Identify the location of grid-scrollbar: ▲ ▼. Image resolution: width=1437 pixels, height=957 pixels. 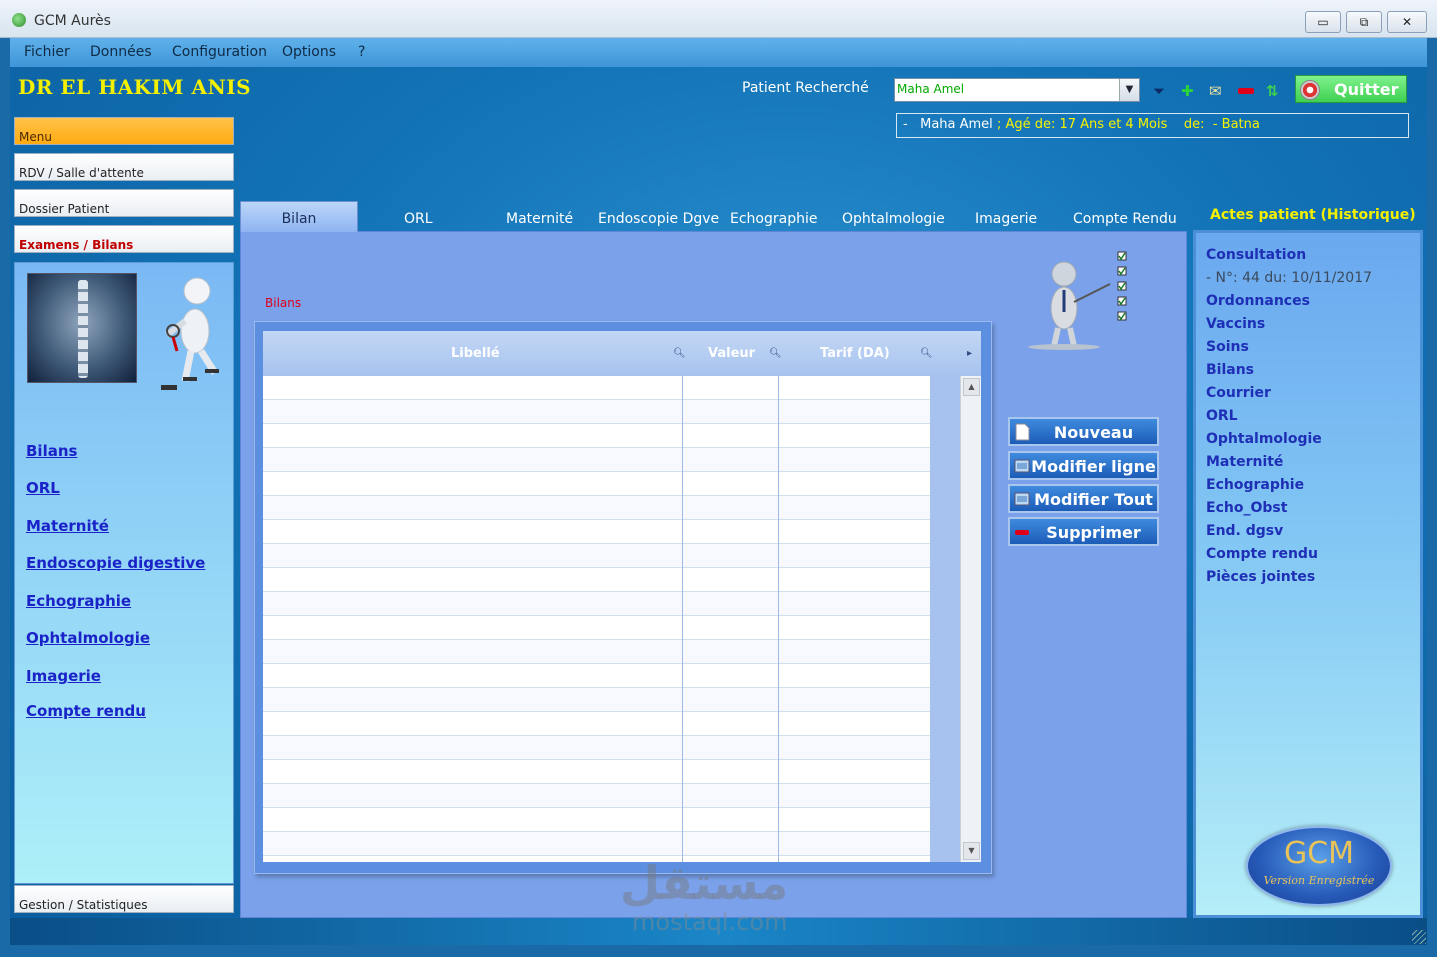
(970, 619).